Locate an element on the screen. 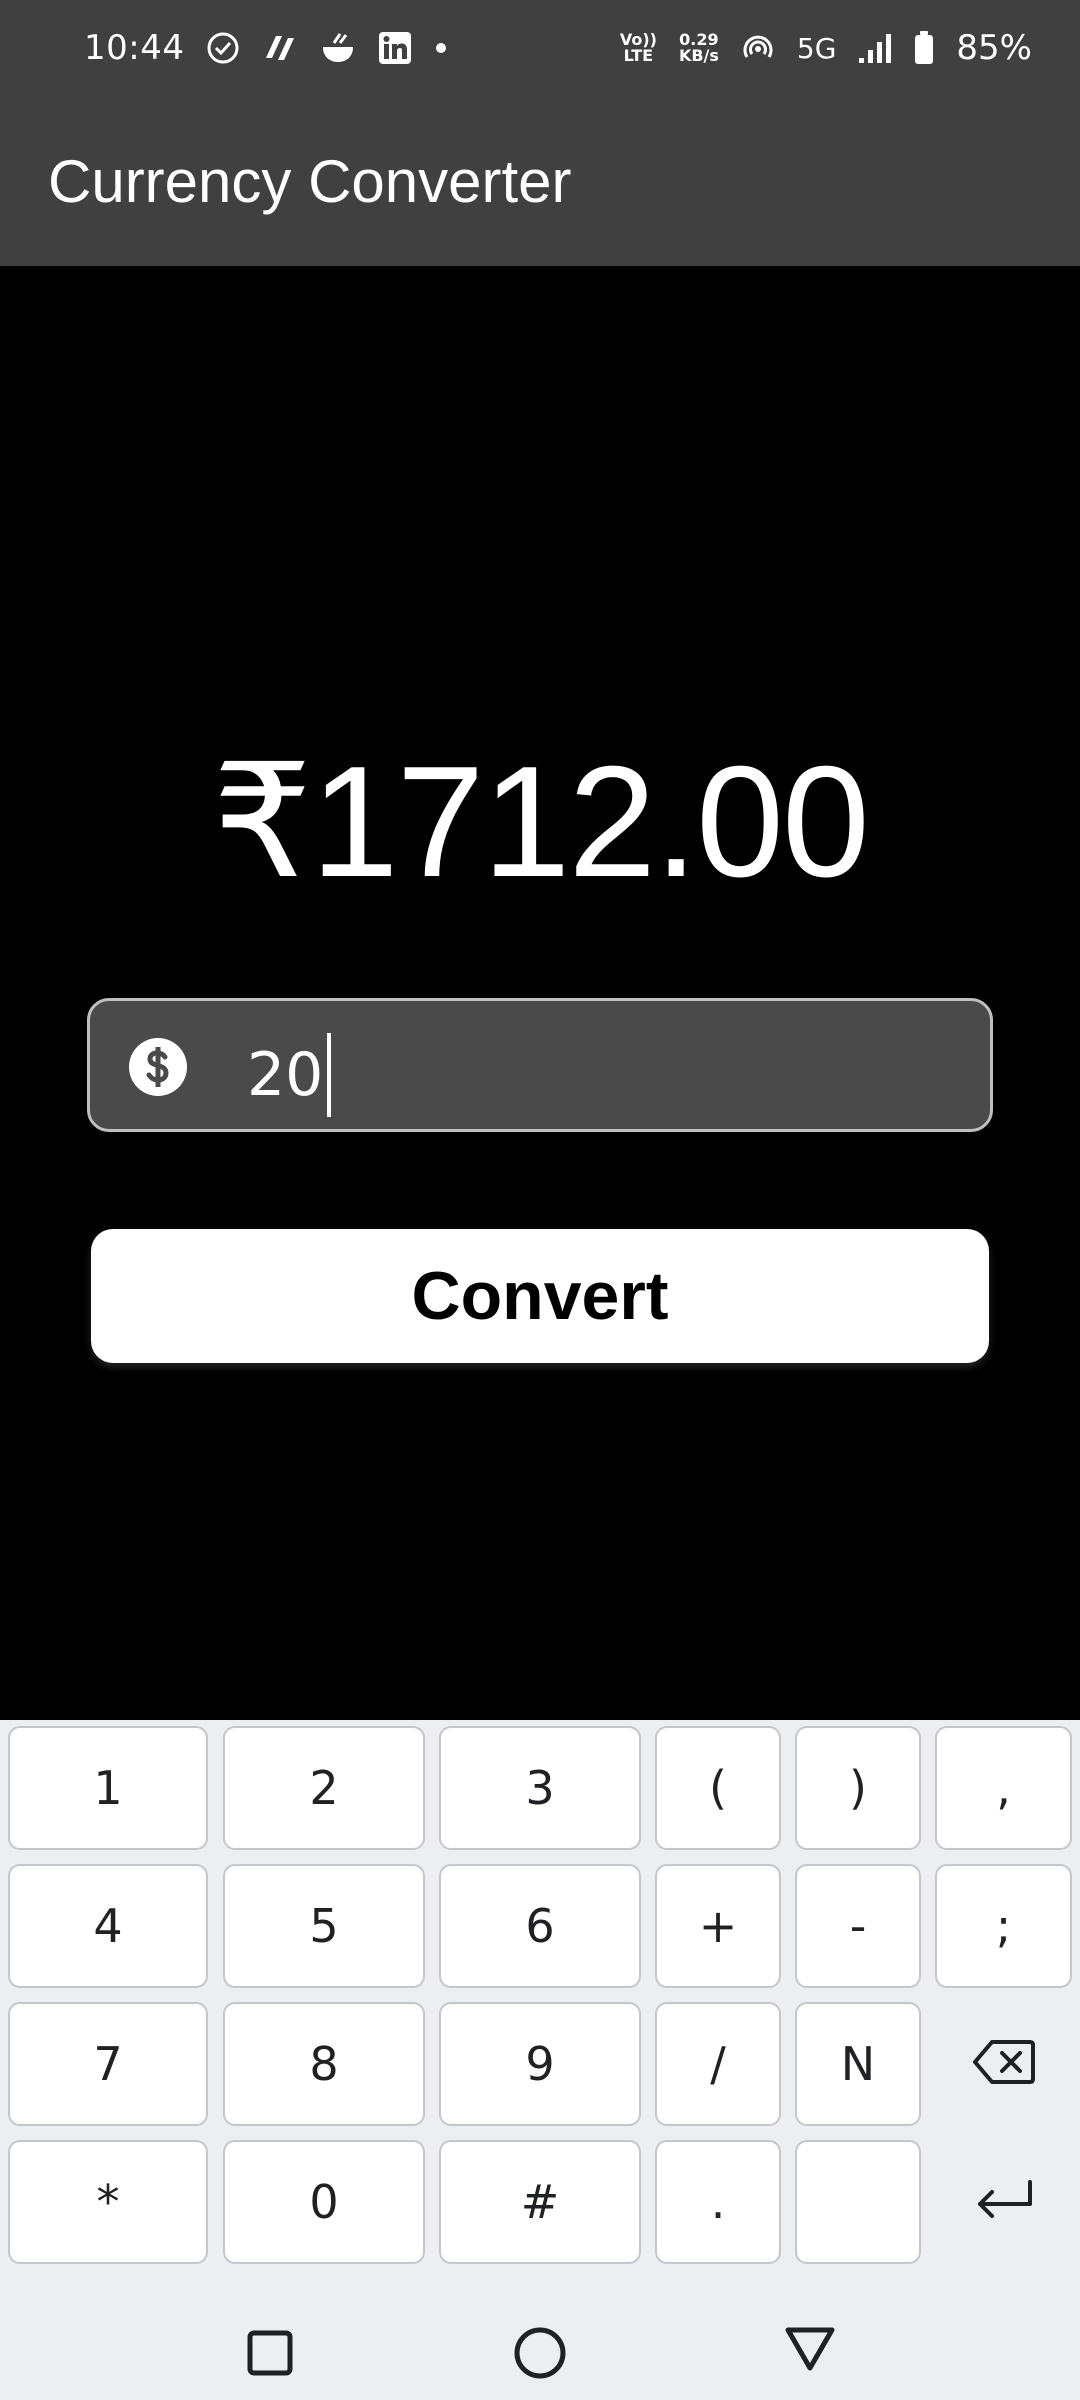 The width and height of the screenshot is (1080, 2400). dot-icon is located at coordinates (441, 48).